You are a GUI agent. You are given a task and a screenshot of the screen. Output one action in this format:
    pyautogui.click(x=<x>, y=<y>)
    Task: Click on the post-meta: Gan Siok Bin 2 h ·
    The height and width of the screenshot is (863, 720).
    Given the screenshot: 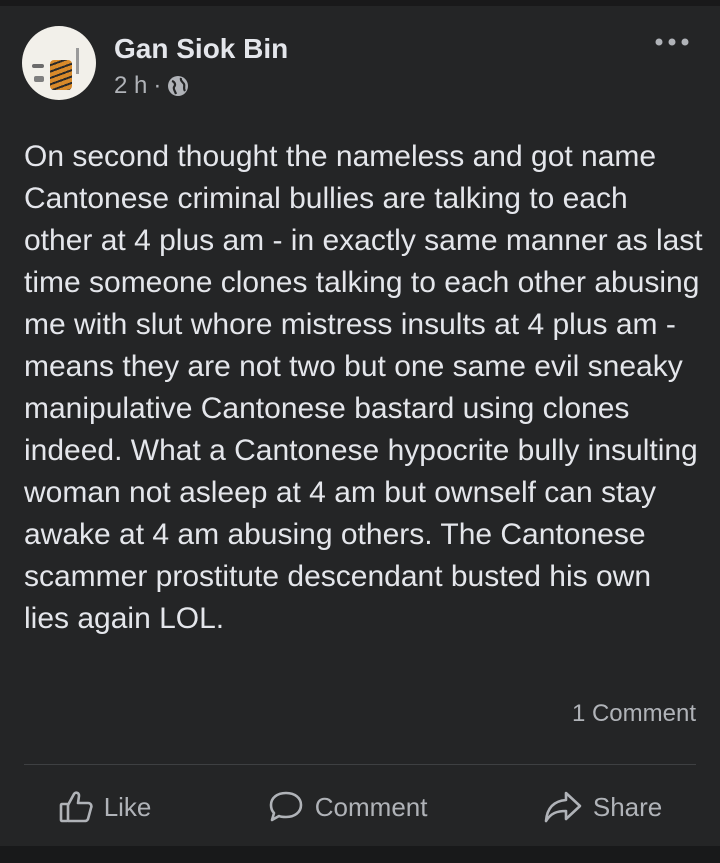 What is the action you would take?
    pyautogui.click(x=201, y=66)
    